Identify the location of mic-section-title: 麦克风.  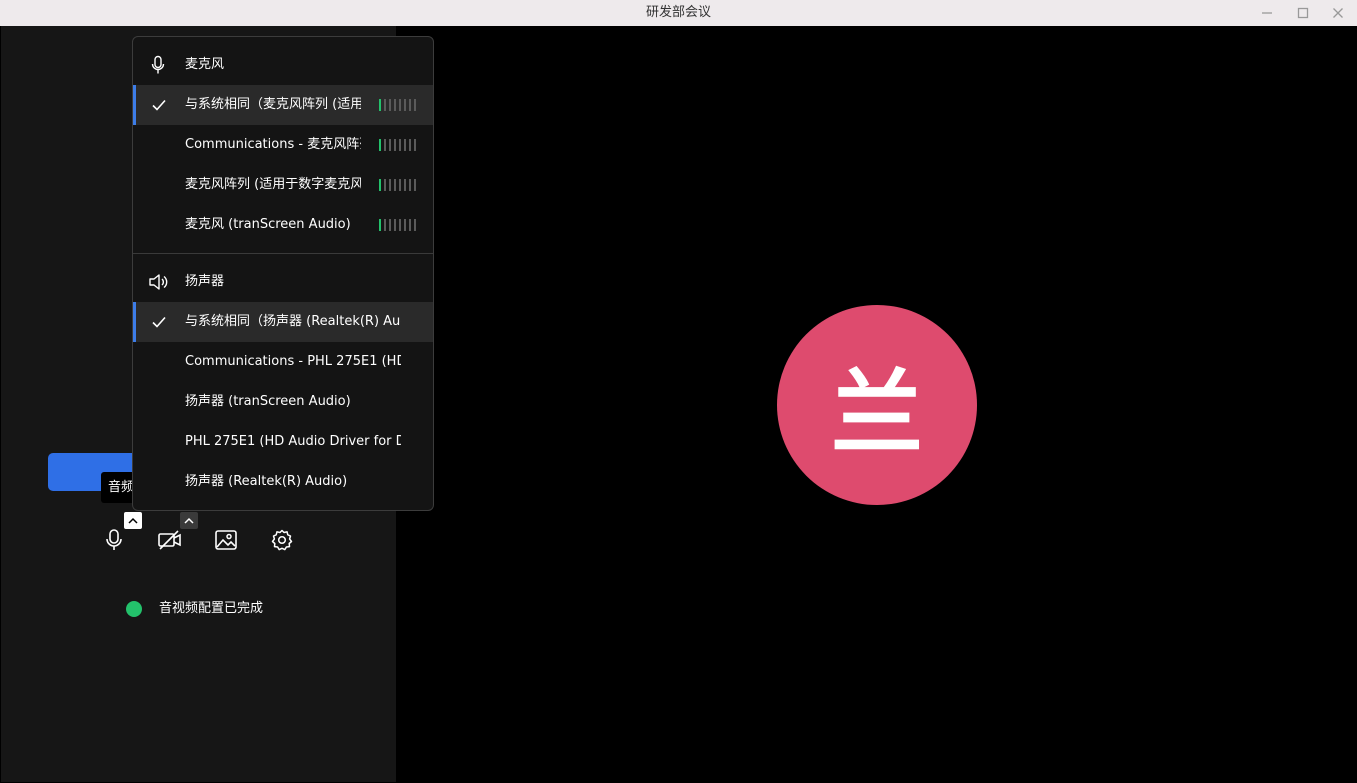
(205, 64).